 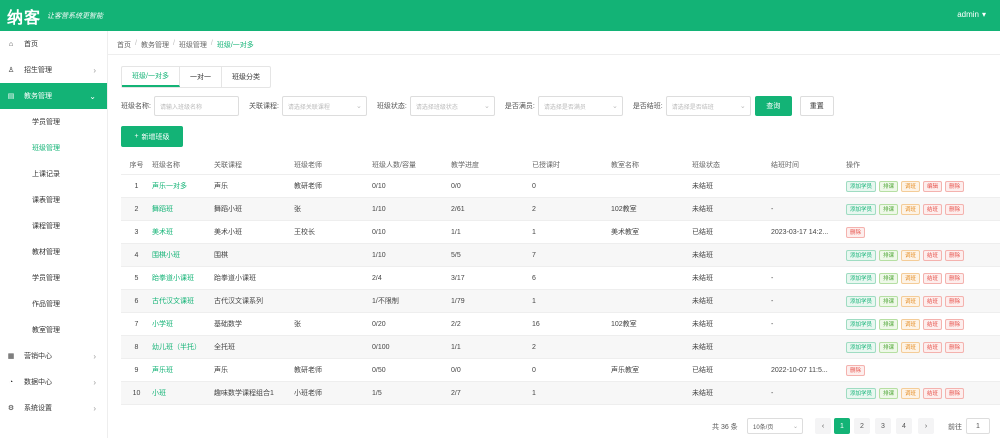 What do you see at coordinates (862, 426) in the screenshot?
I see `page-button: 2` at bounding box center [862, 426].